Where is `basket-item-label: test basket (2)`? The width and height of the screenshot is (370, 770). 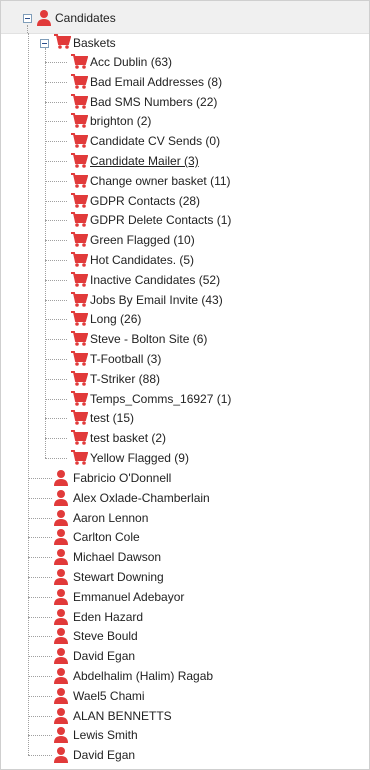
basket-item-label: test basket (2) is located at coordinates (128, 438).